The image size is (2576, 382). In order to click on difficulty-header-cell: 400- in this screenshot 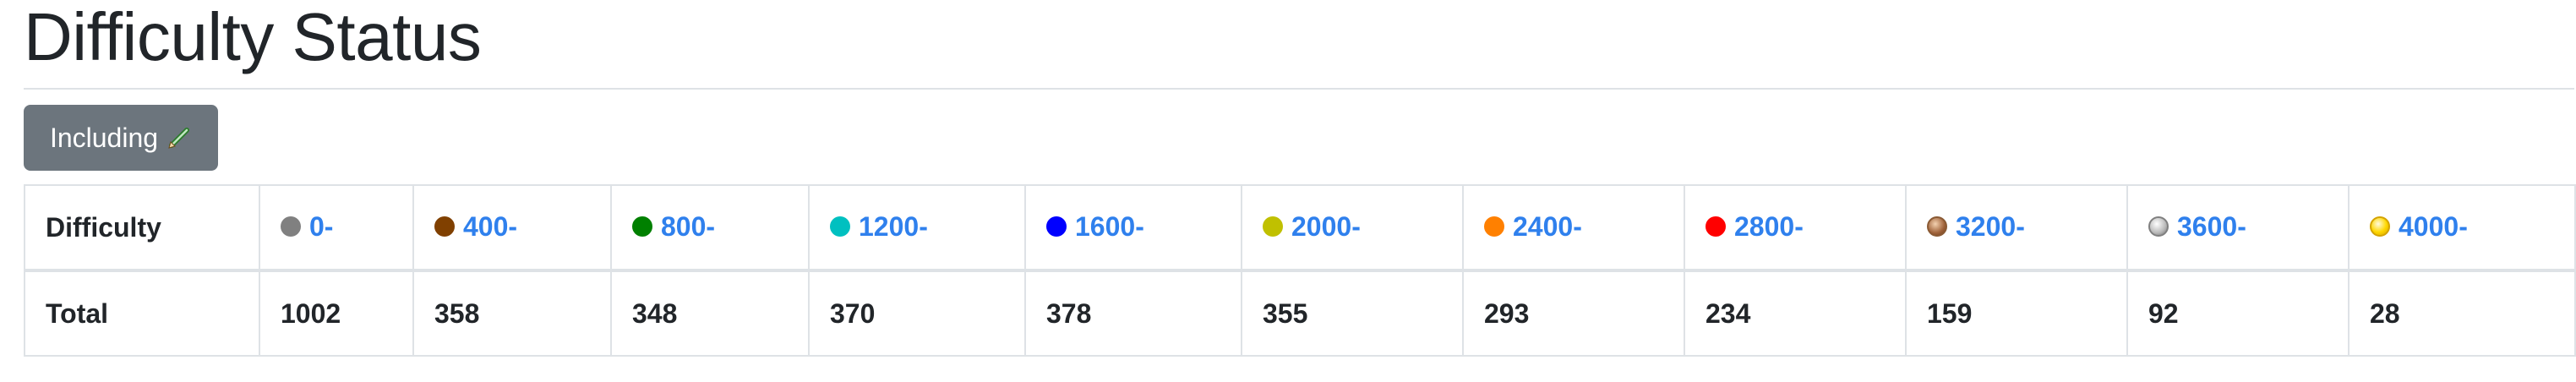, I will do `click(512, 228)`.